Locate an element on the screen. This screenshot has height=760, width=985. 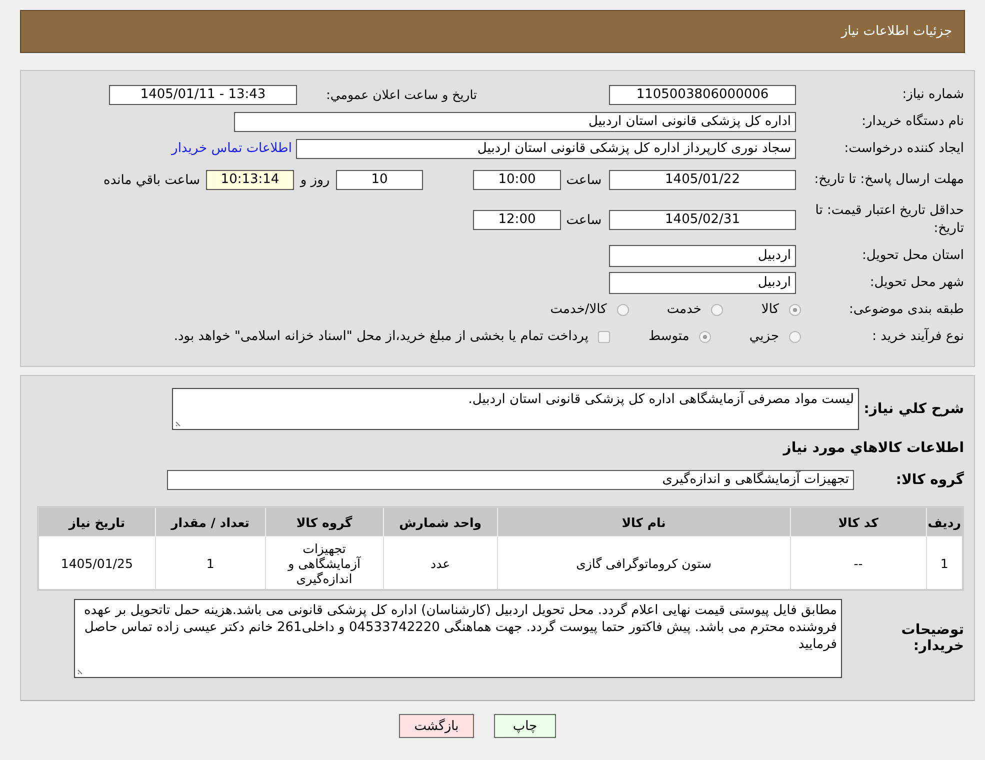
process-radio: متوسط is located at coordinates (680, 336).